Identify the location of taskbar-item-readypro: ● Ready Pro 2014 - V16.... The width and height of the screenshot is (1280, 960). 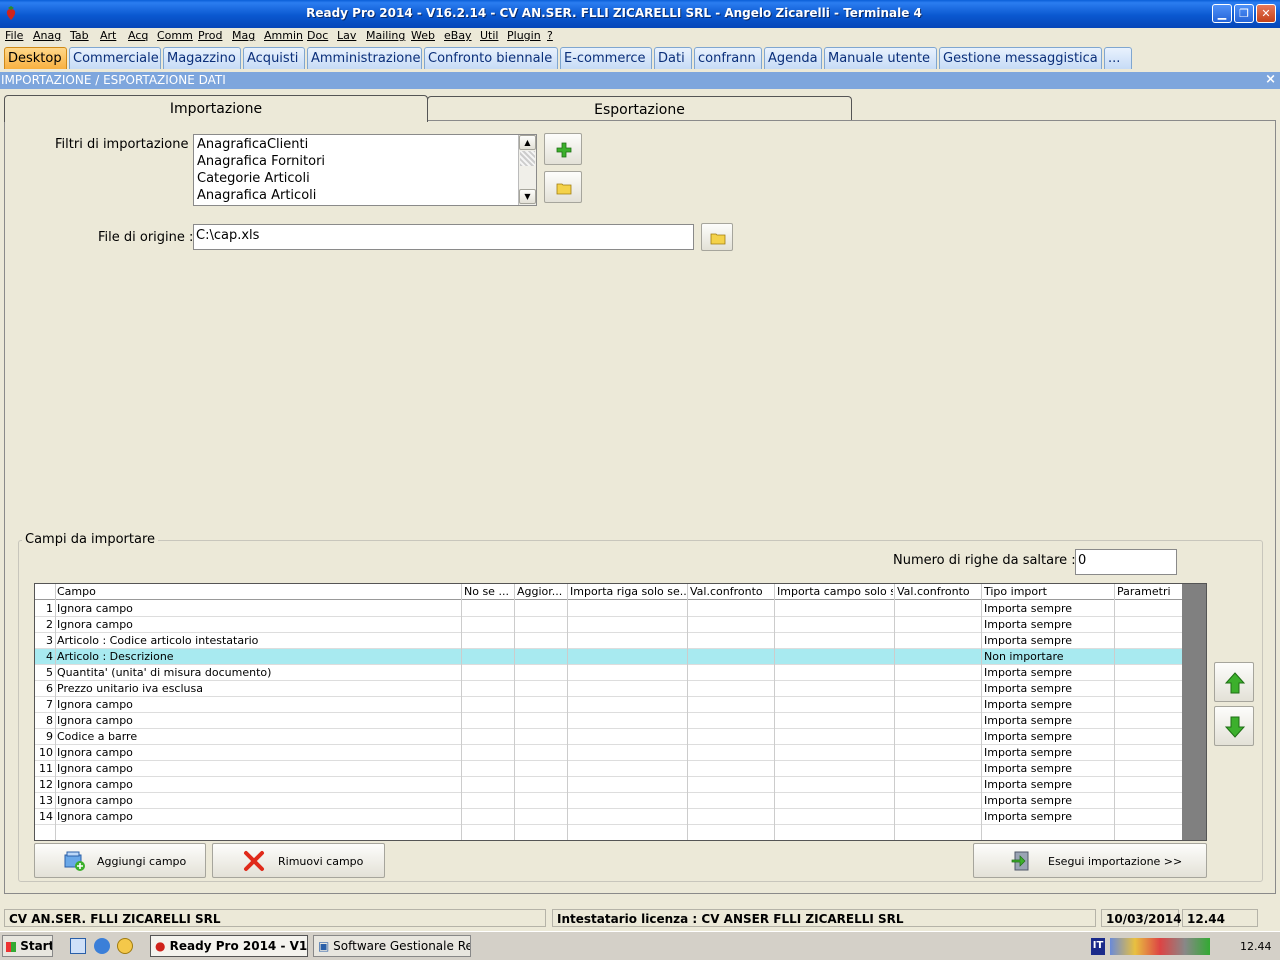
(229, 946).